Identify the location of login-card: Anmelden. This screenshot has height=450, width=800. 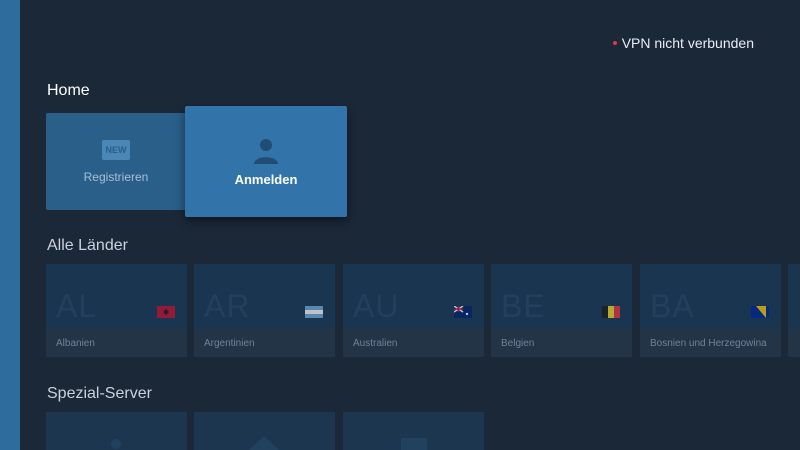
(266, 161).